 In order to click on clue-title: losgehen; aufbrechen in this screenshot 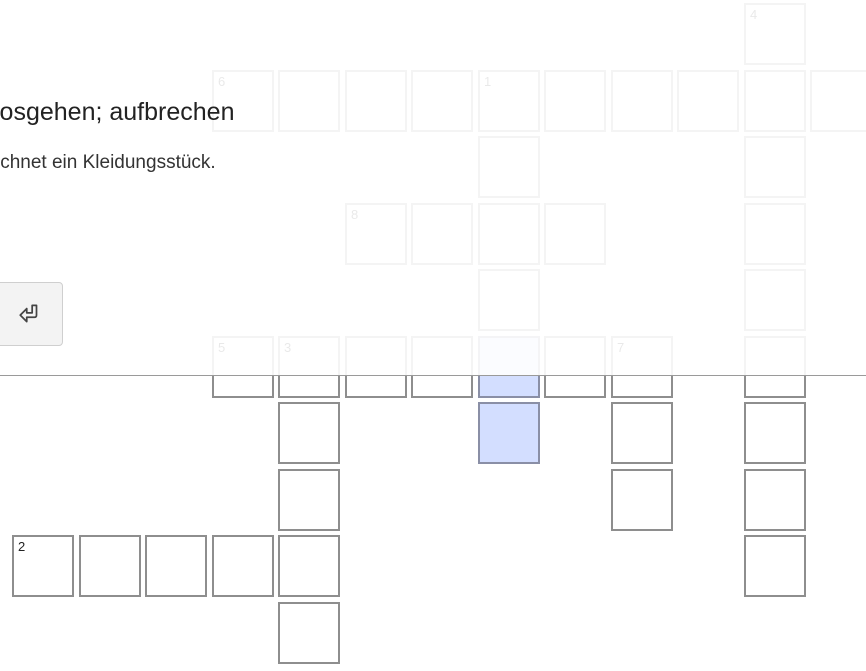, I will do `click(117, 112)`.